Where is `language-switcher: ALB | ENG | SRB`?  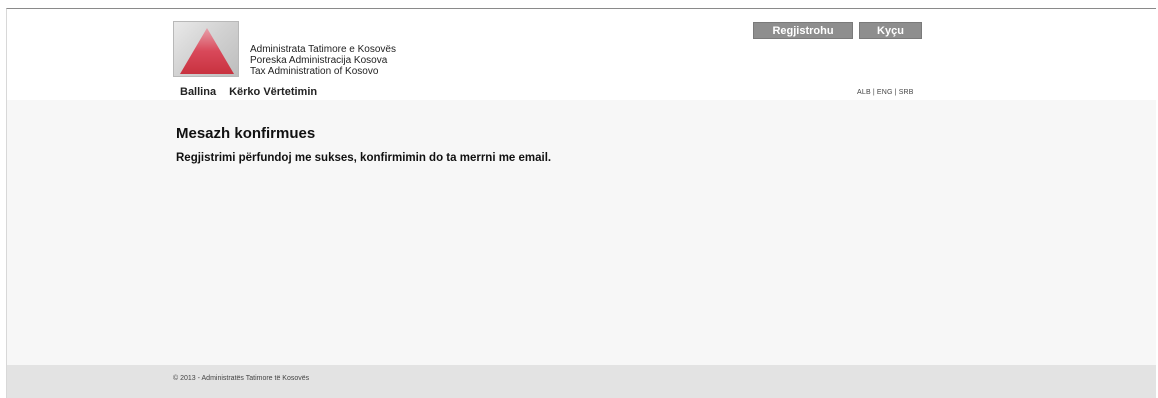 language-switcher: ALB | ENG | SRB is located at coordinates (885, 92).